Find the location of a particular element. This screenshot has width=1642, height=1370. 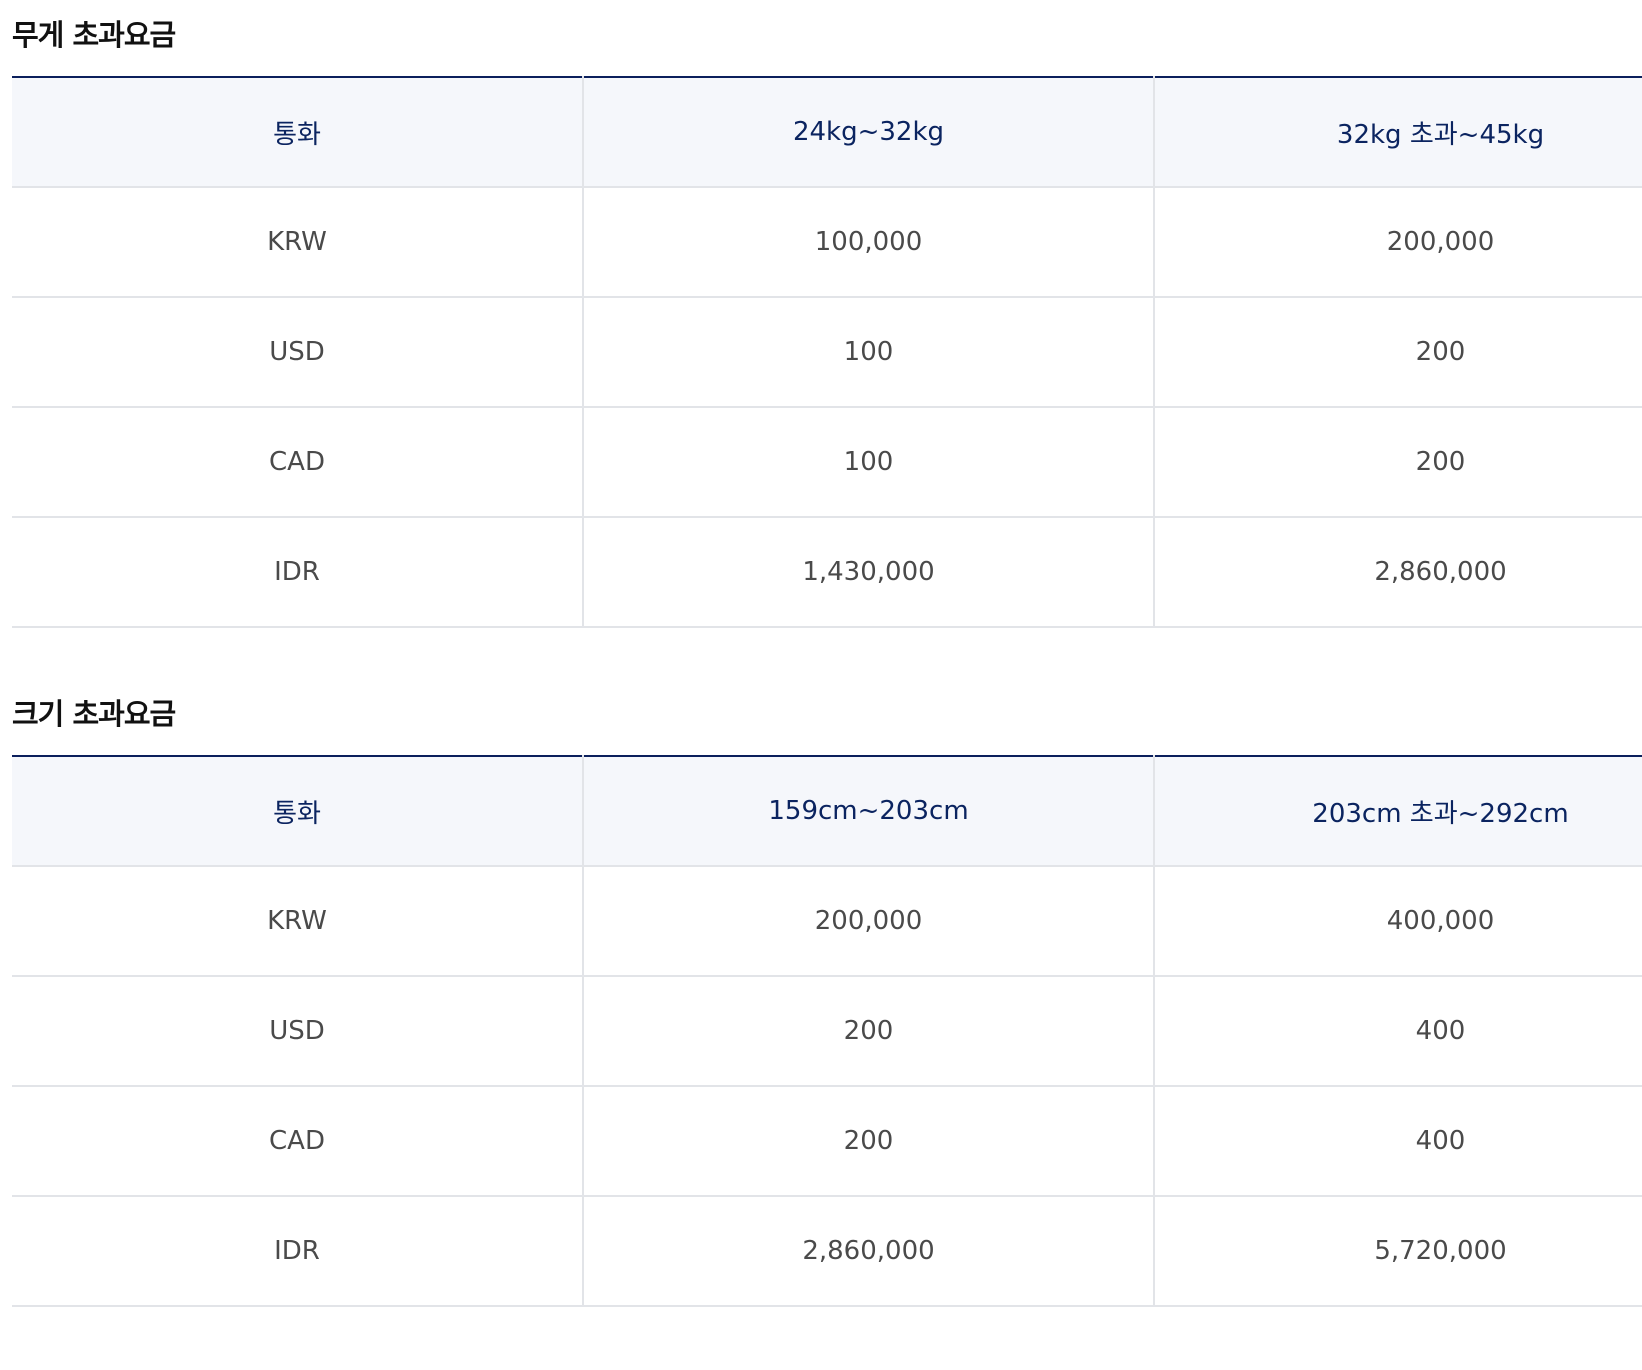

header-range-1: 159cm~203cm is located at coordinates (868, 811).